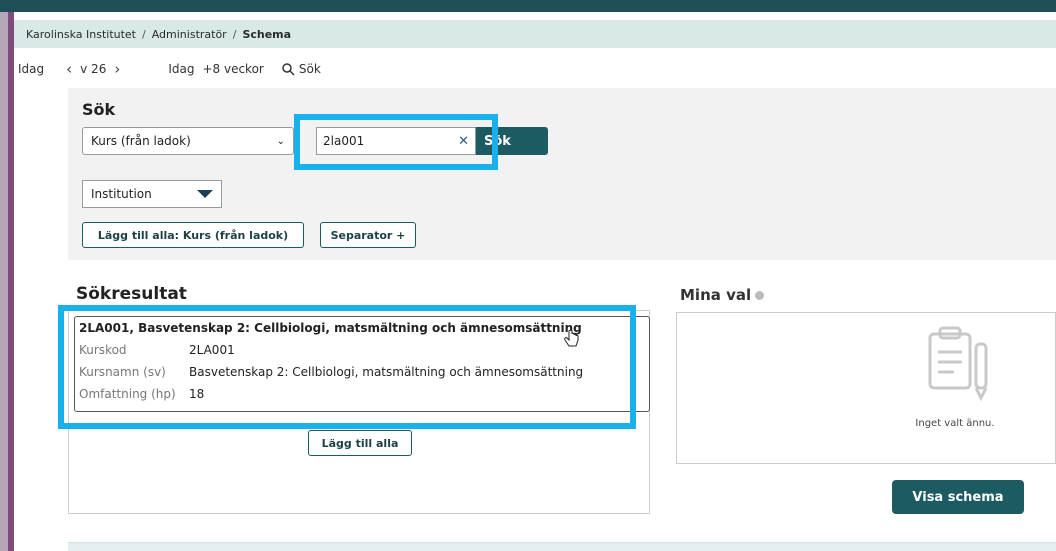  What do you see at coordinates (11, 281) in the screenshot?
I see `left-edge-accent` at bounding box center [11, 281].